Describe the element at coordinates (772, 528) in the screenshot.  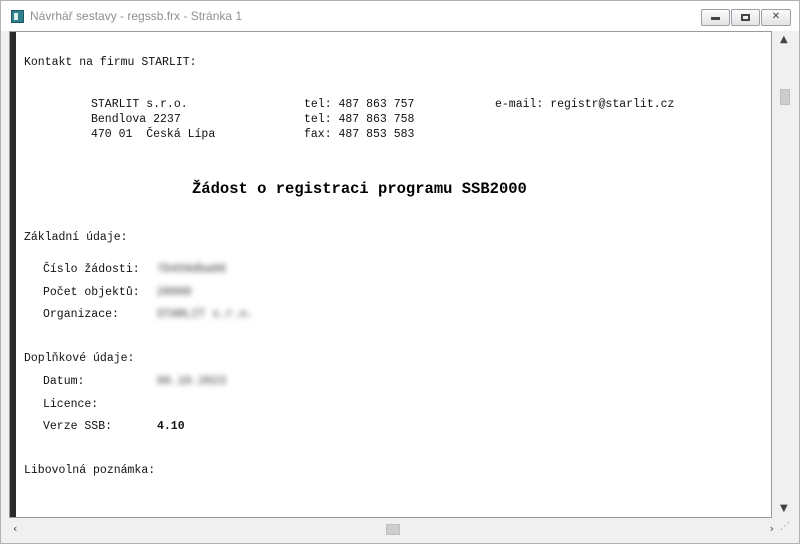
I see `scroll-right-icon: ›` at that location.